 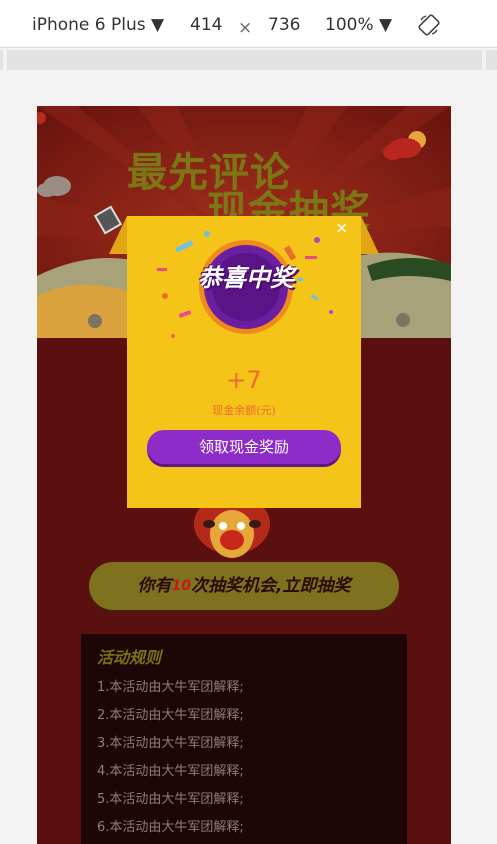 I want to click on rules-title: 活动规则, so click(x=129, y=657).